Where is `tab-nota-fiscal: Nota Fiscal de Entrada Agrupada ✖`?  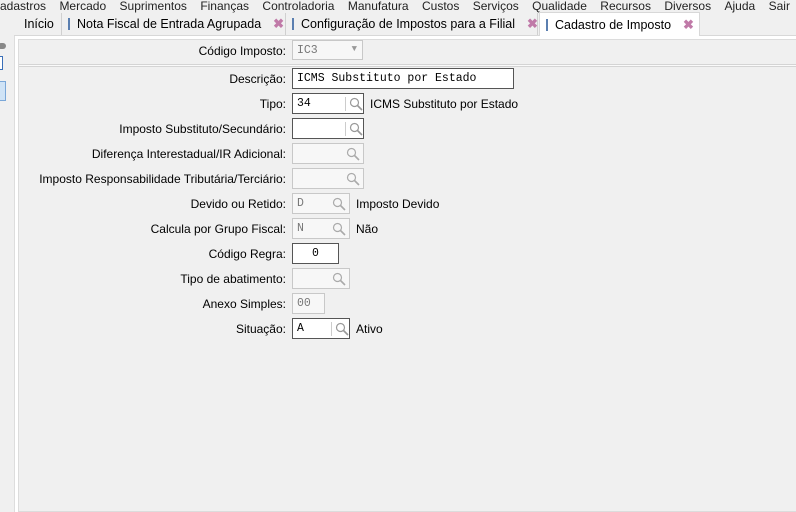 tab-nota-fiscal: Nota Fiscal de Entrada Agrupada ✖ is located at coordinates (174, 24).